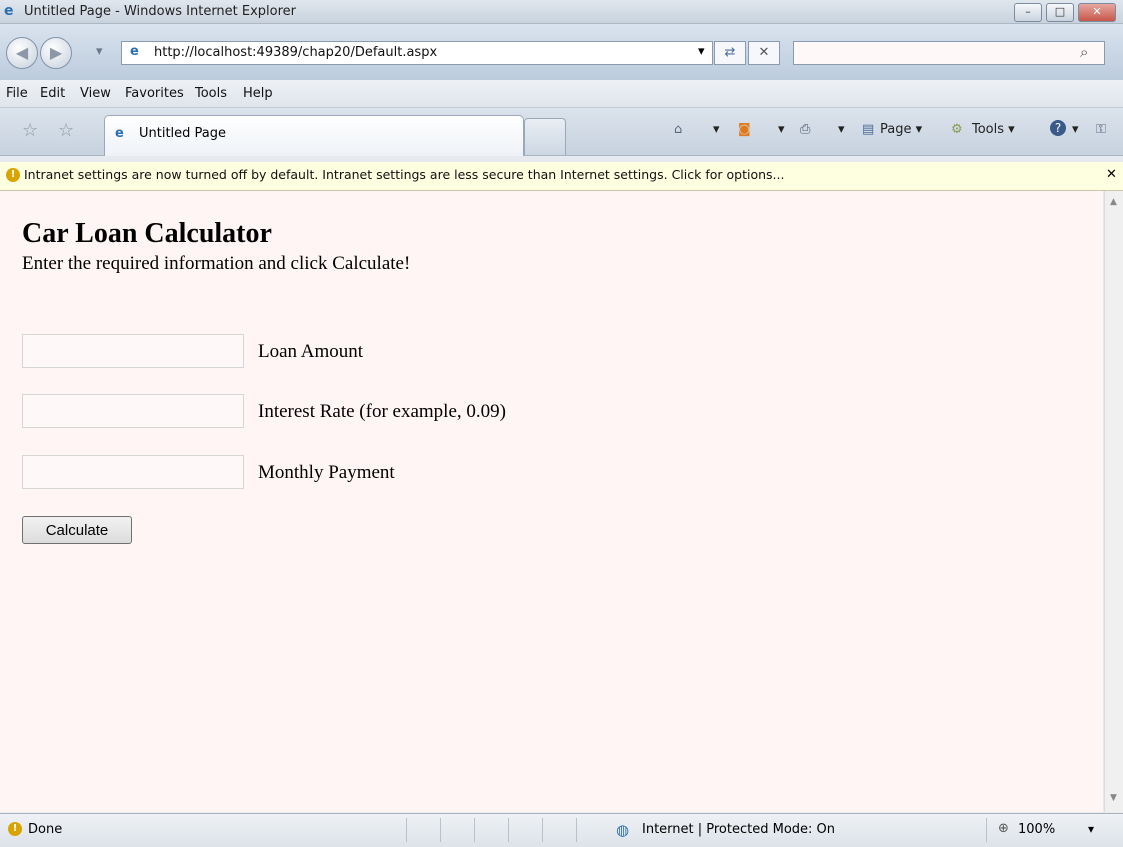 The image size is (1123, 847). Describe the element at coordinates (764, 53) in the screenshot. I see `stop-button: ✕` at that location.